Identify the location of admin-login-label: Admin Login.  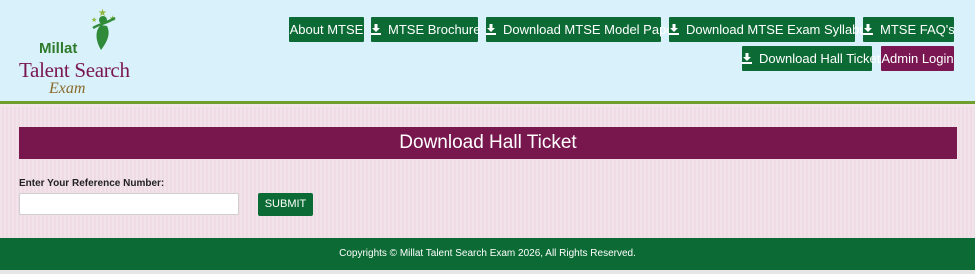
(917, 58).